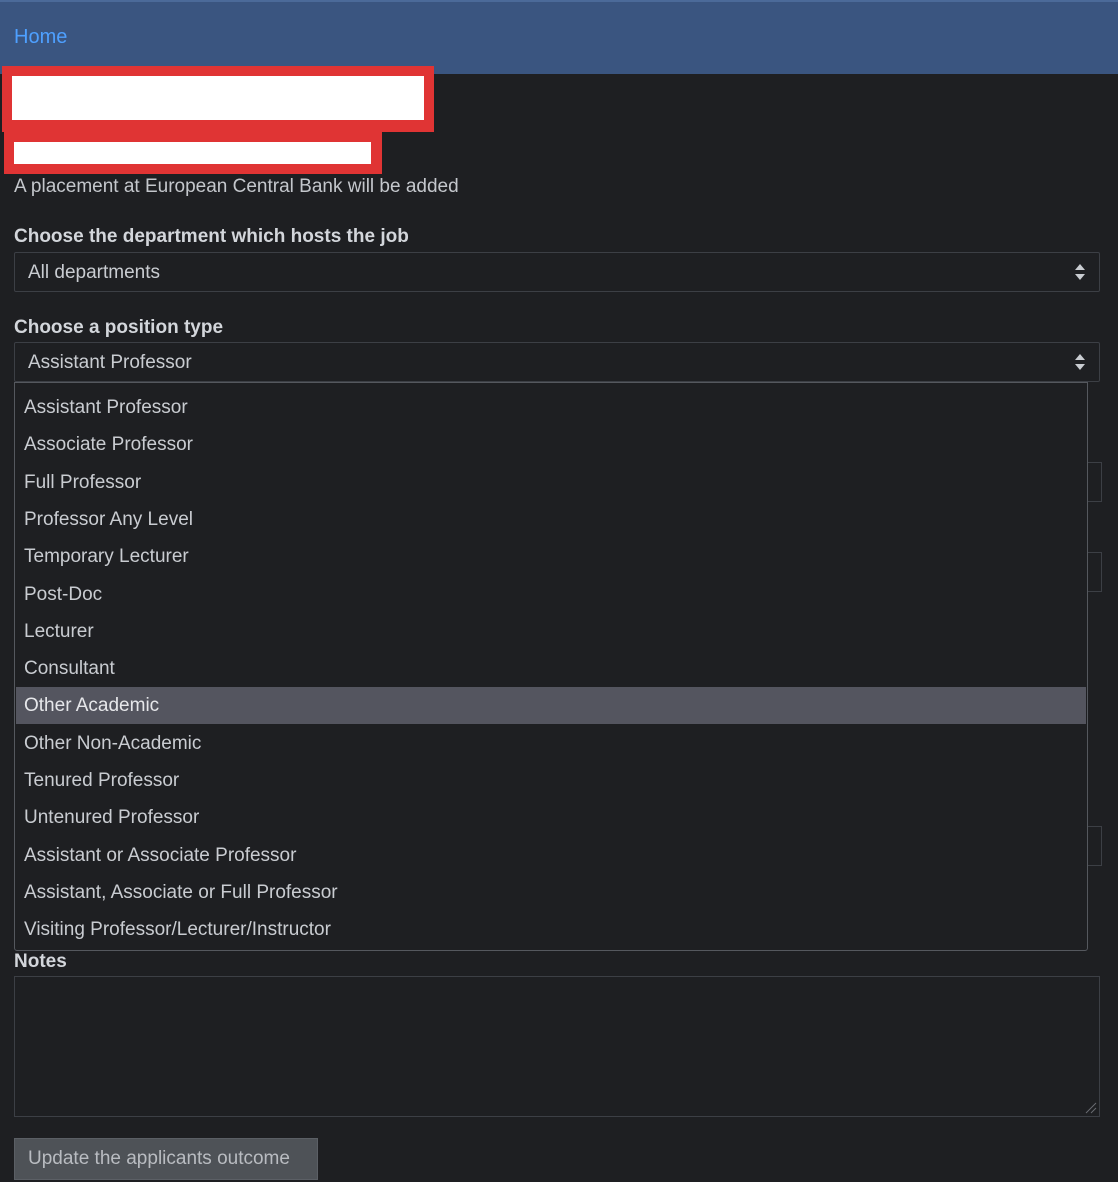  Describe the element at coordinates (110, 362) in the screenshot. I see `position-type-select-value: Assistant Professor` at that location.